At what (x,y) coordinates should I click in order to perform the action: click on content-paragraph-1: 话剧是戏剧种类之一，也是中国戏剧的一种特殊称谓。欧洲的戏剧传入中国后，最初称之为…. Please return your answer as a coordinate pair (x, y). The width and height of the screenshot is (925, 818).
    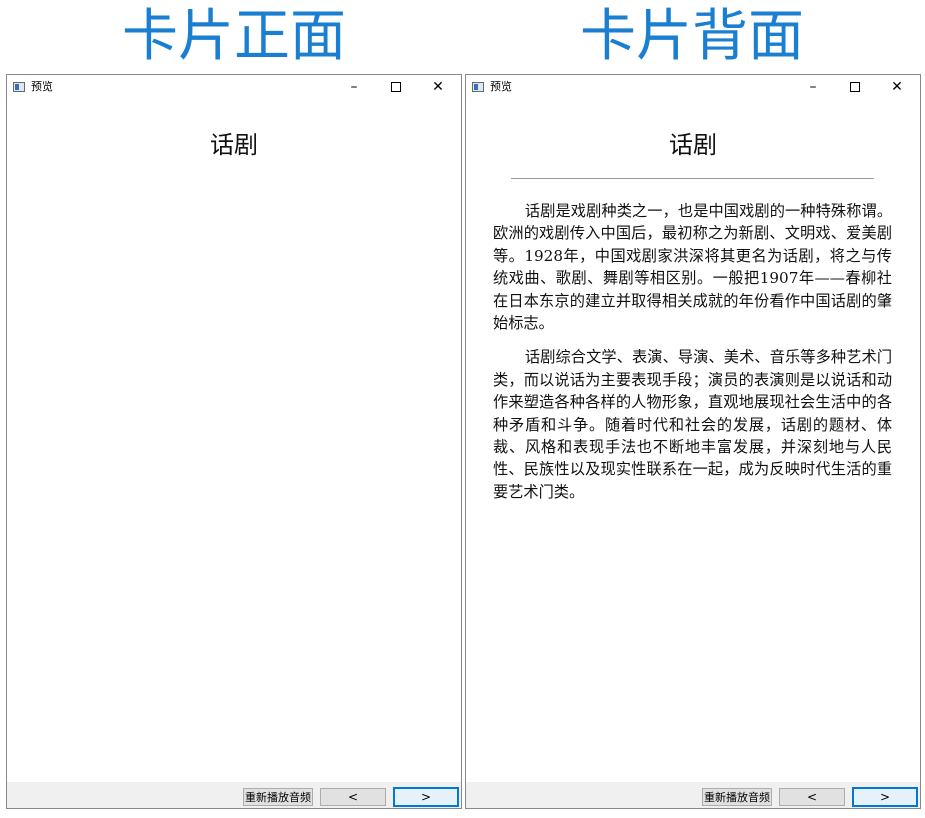
    Looking at the image, I should click on (692, 267).